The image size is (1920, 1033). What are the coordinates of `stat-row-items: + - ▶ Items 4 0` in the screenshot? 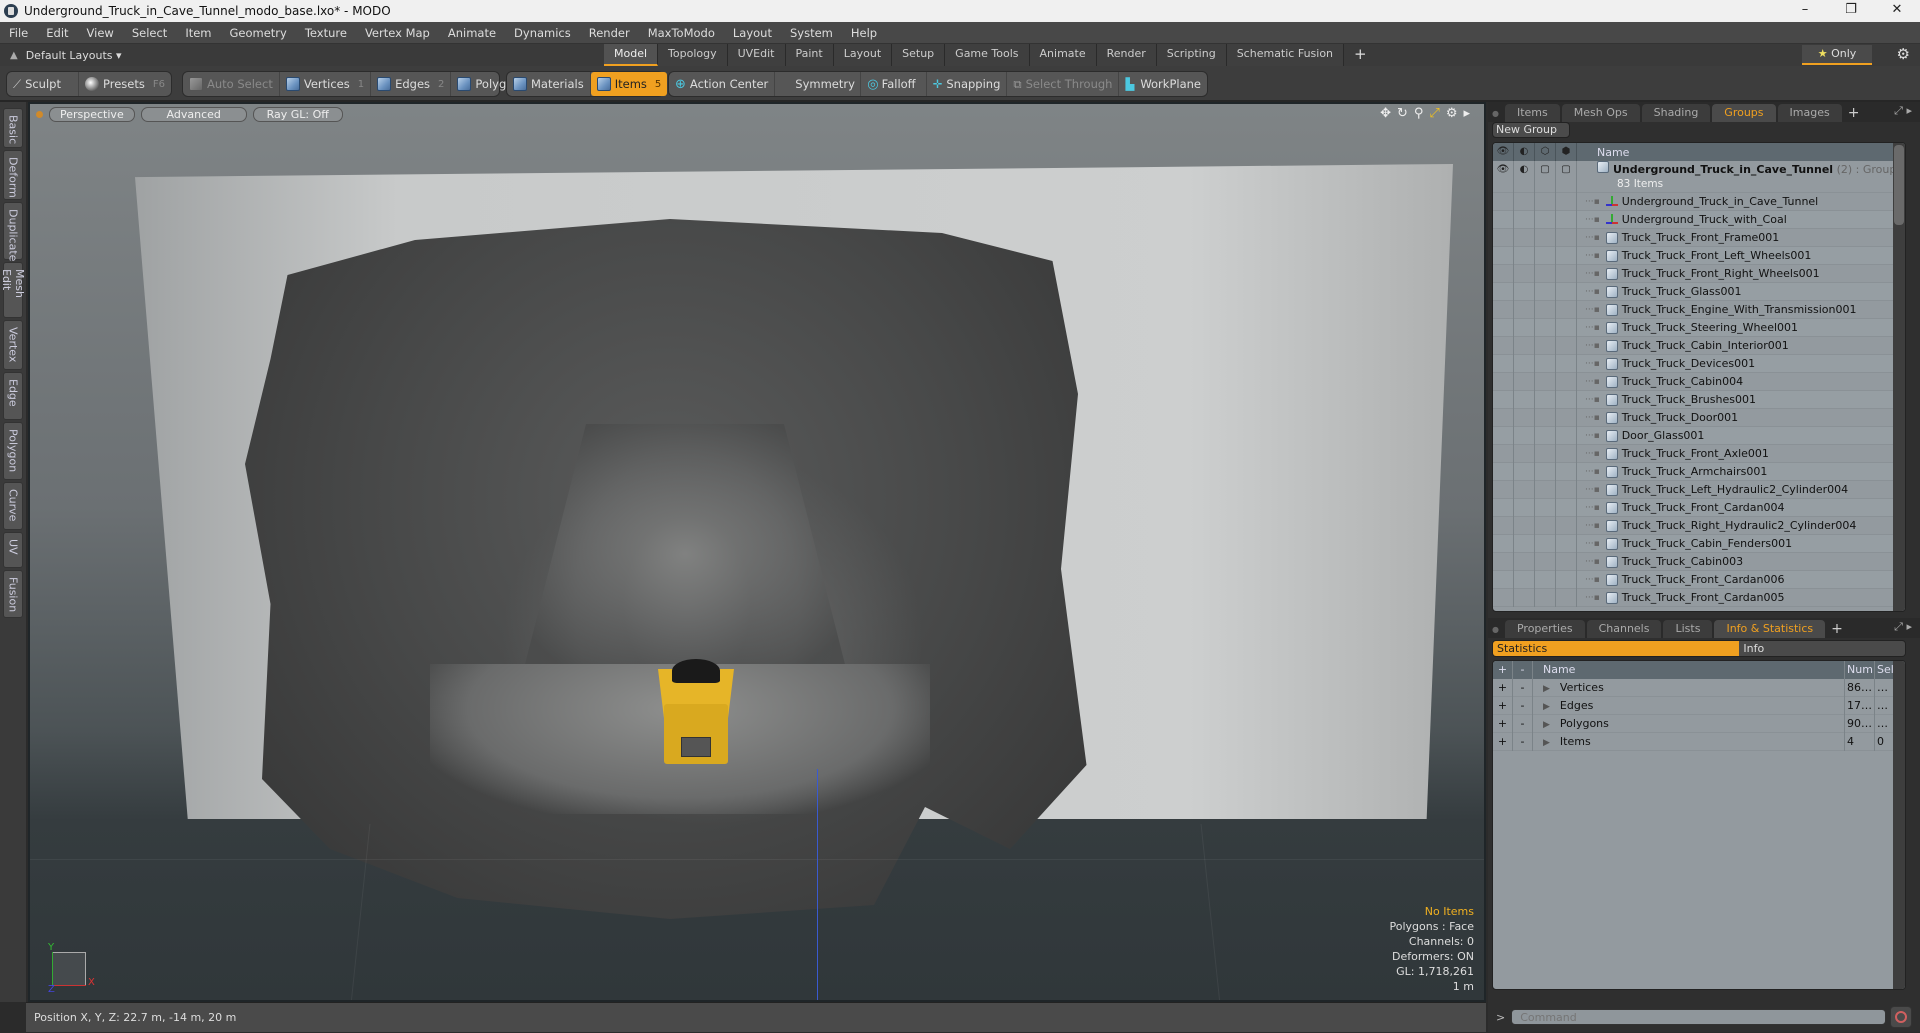 It's located at (1699, 741).